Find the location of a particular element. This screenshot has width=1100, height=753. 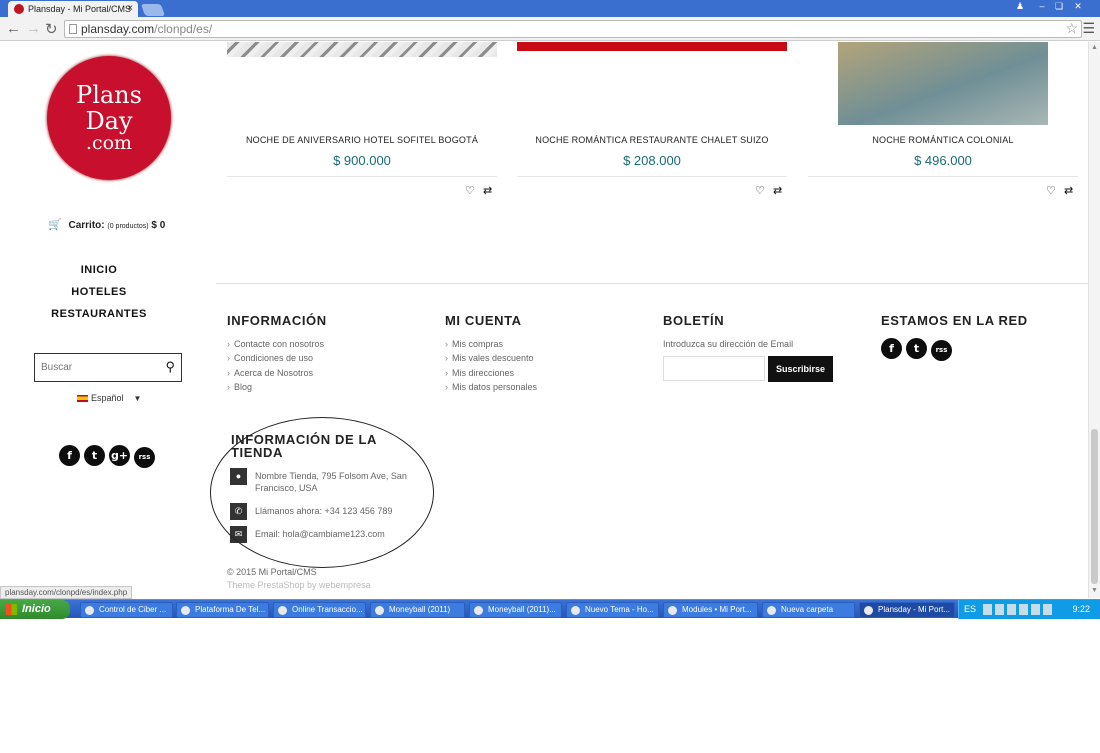

restore-icon: ❏ is located at coordinates (1059, 6).